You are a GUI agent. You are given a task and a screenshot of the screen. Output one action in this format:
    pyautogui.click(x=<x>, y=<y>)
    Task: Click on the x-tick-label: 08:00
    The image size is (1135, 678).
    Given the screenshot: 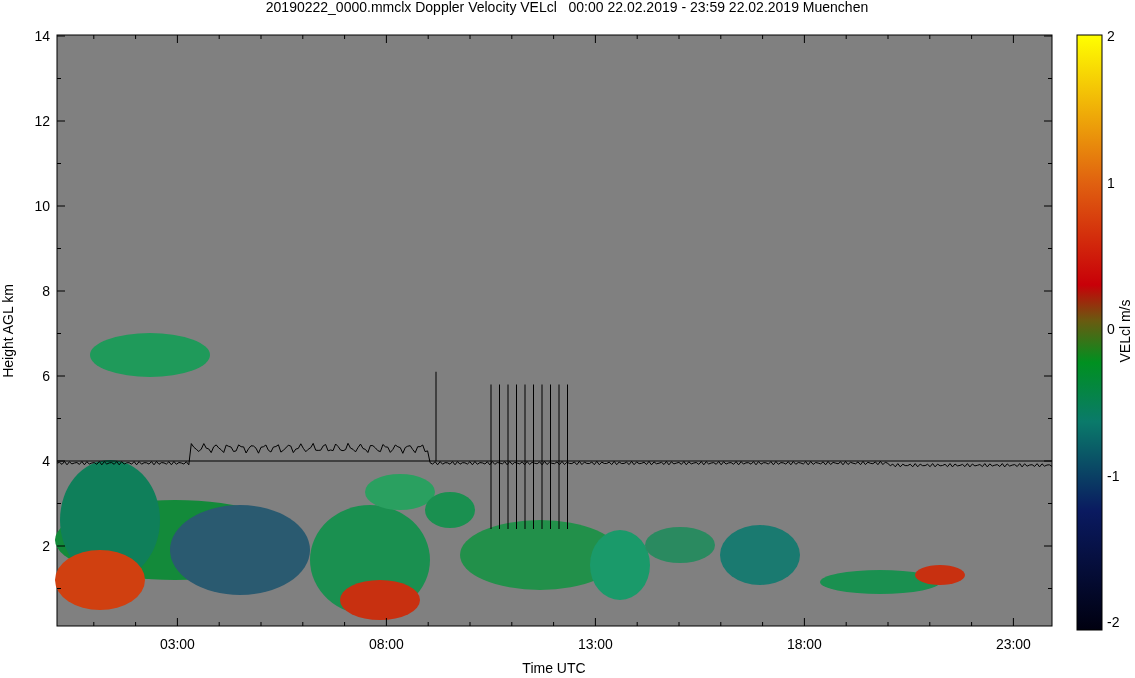 What is the action you would take?
    pyautogui.click(x=386, y=644)
    